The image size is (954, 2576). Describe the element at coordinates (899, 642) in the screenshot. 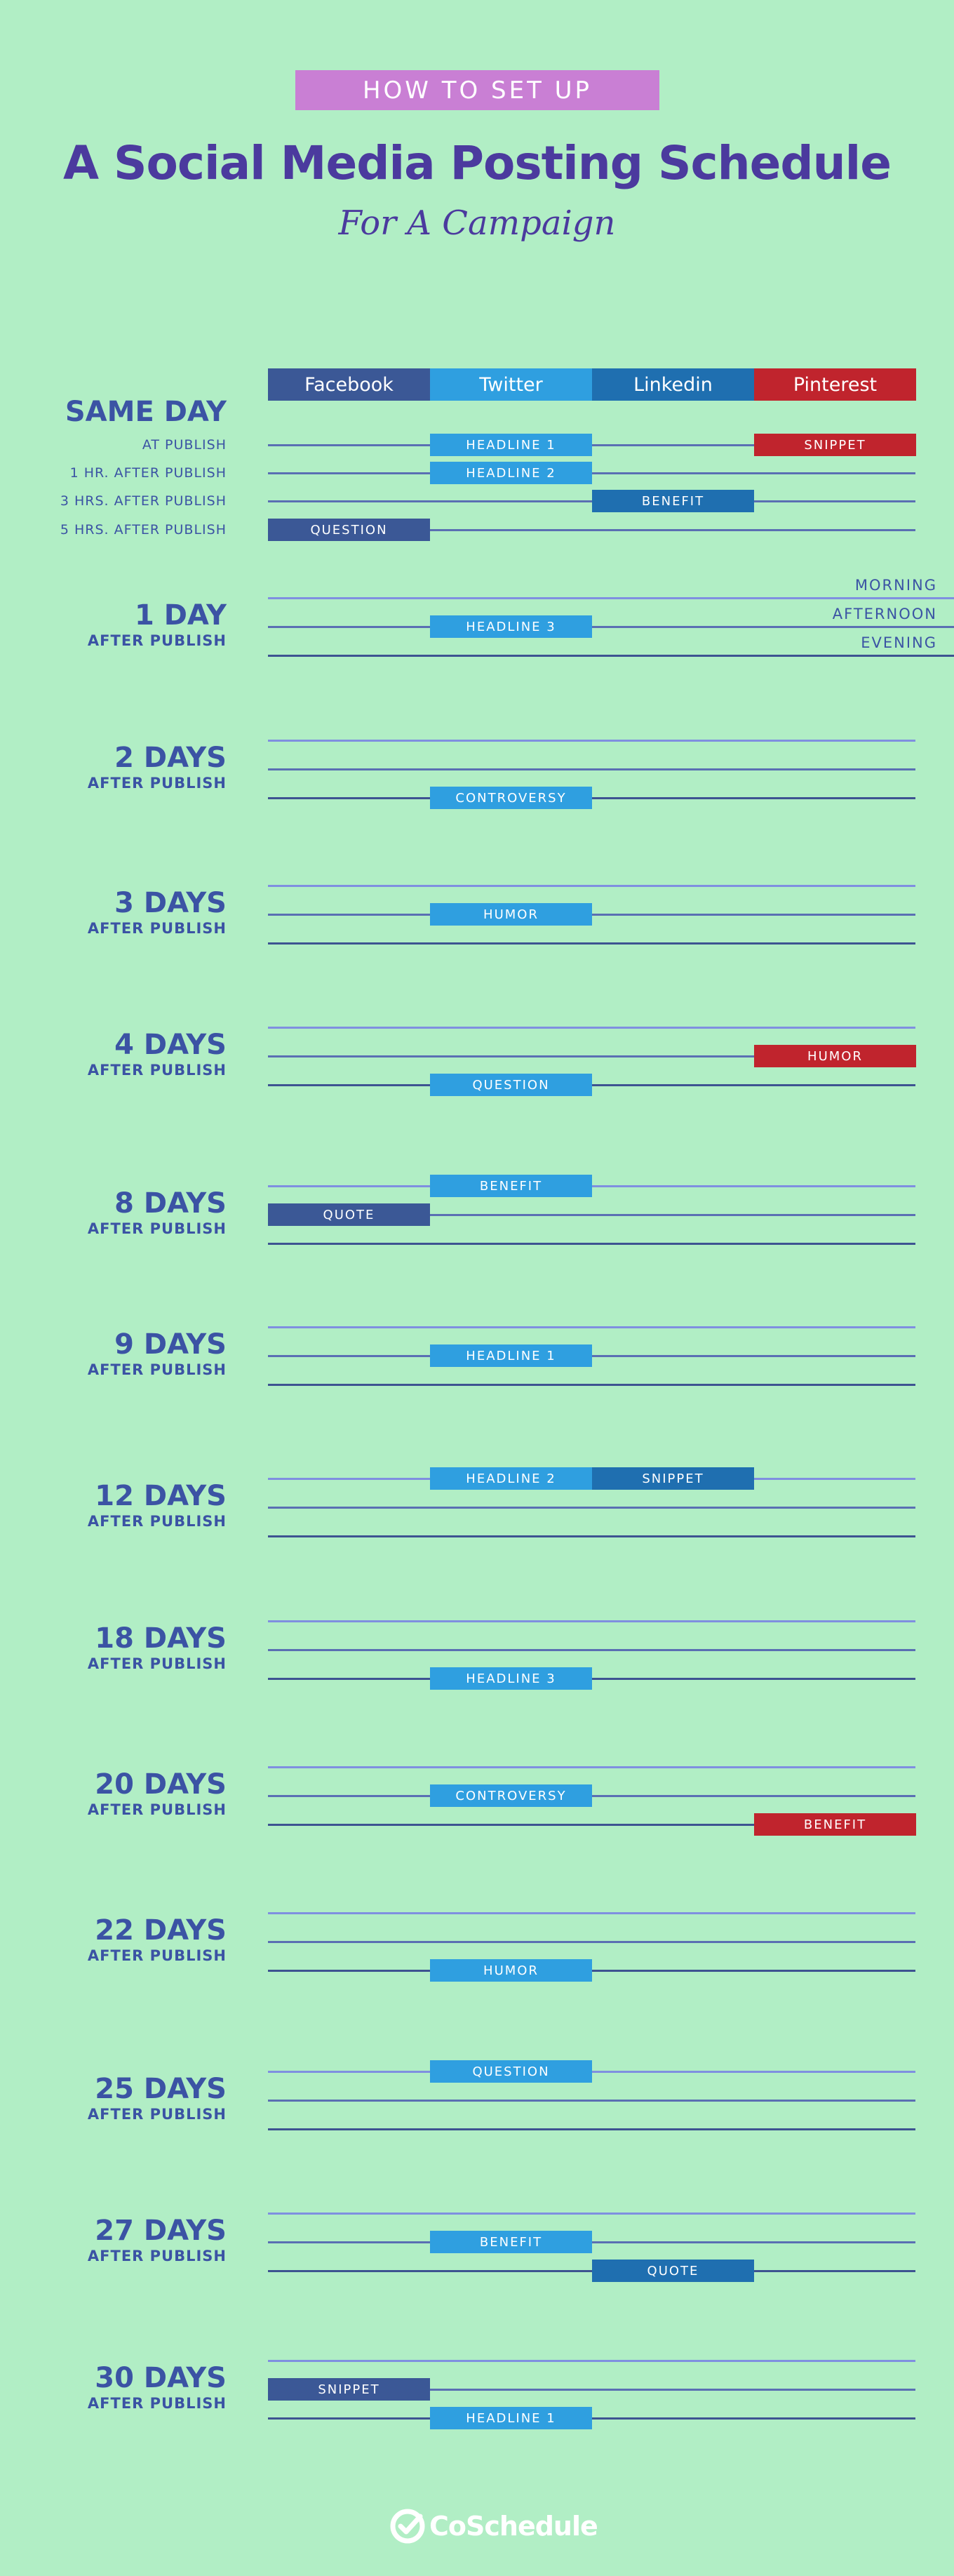

I see `time-of-day-label: EVENING` at that location.